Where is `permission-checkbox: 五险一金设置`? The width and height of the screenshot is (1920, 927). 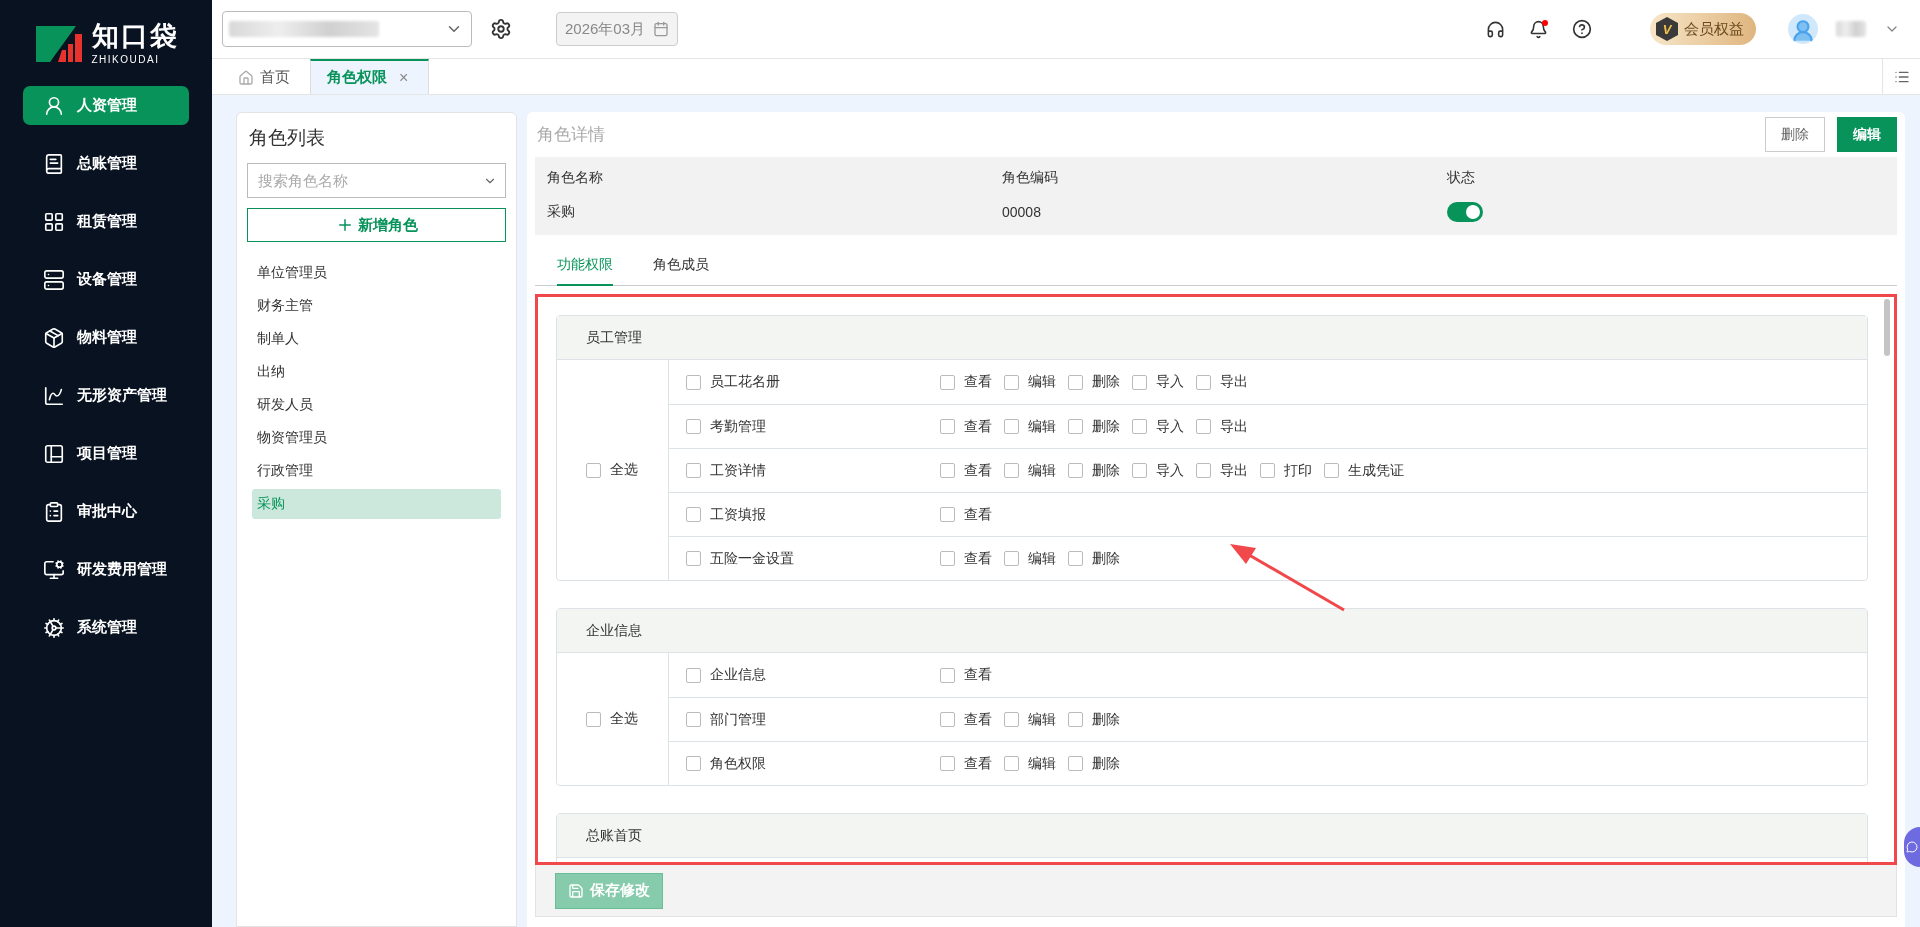
permission-checkbox: 五险一金设置 is located at coordinates (740, 558).